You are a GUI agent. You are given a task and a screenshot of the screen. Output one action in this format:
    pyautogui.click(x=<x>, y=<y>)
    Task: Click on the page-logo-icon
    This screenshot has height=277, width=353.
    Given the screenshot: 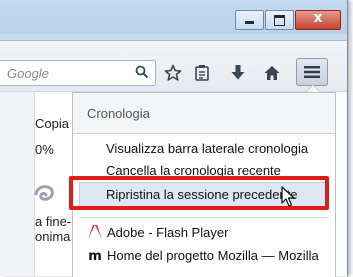 What is the action you would take?
    pyautogui.click(x=45, y=194)
    